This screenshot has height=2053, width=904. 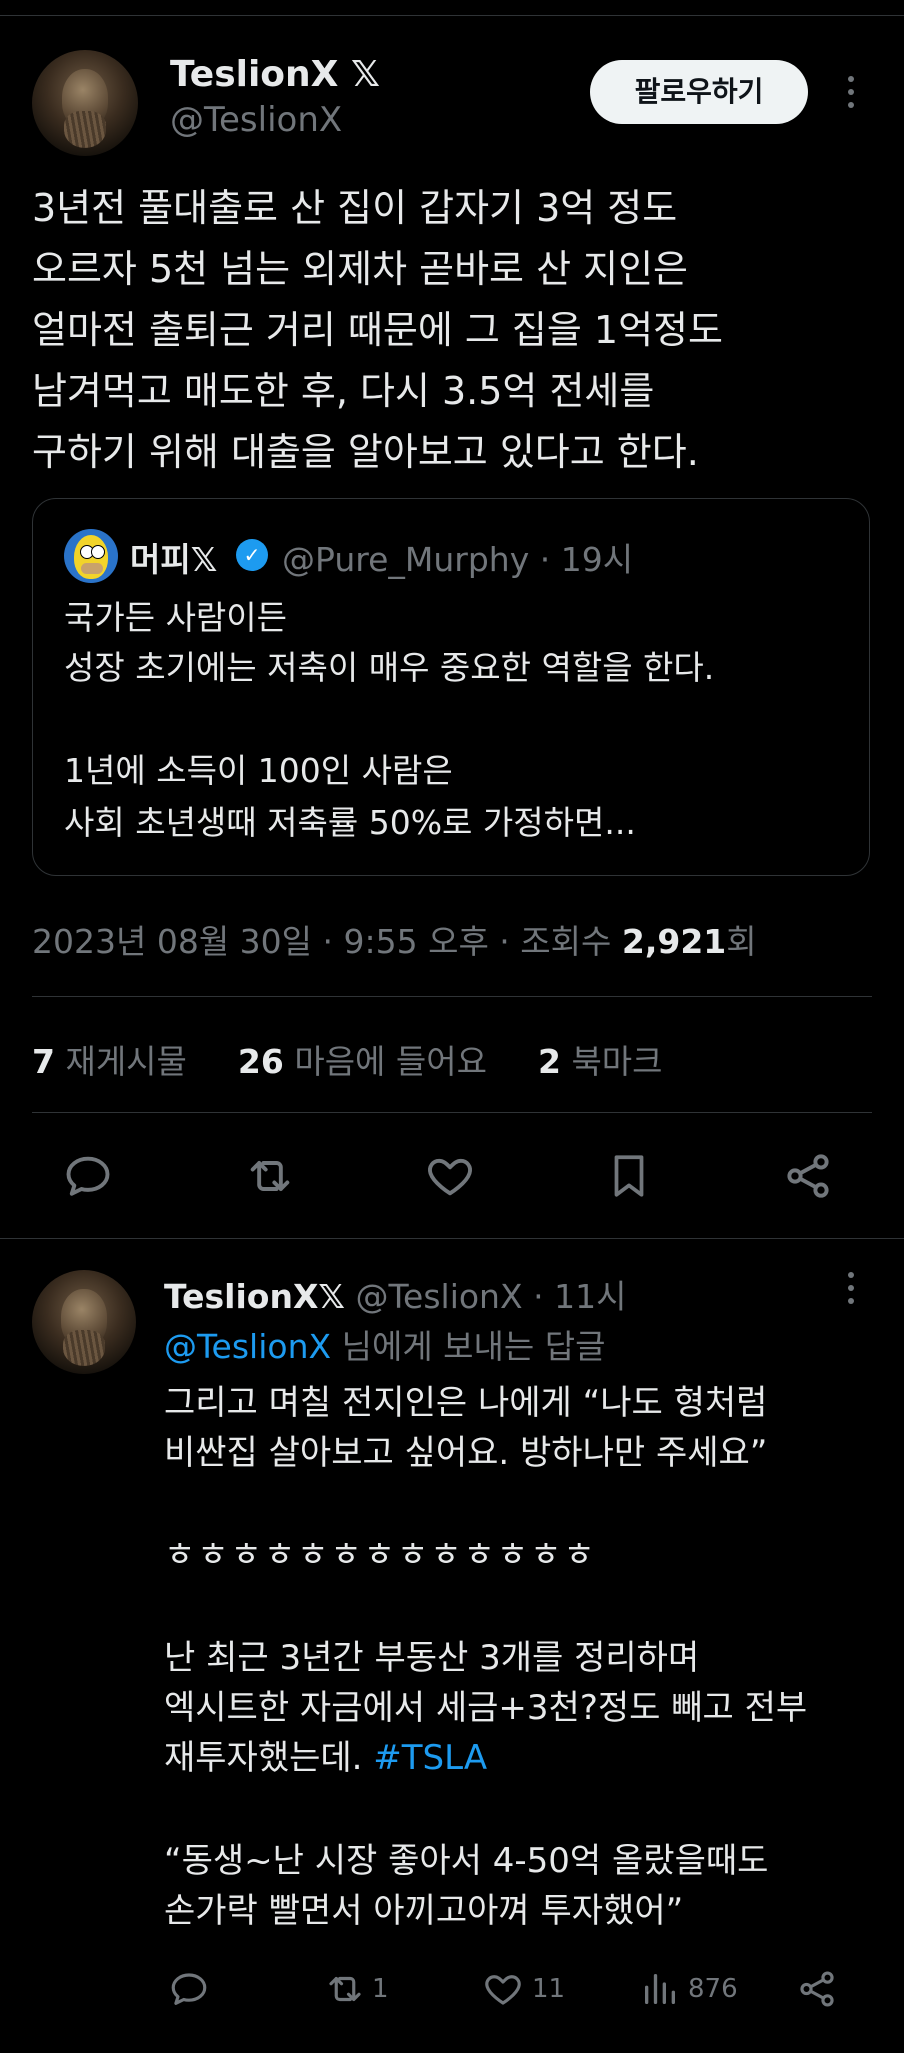 I want to click on reply-line: 그리고 며칠 전지인은 나에게 “나도 형처럼, so click(x=466, y=1403).